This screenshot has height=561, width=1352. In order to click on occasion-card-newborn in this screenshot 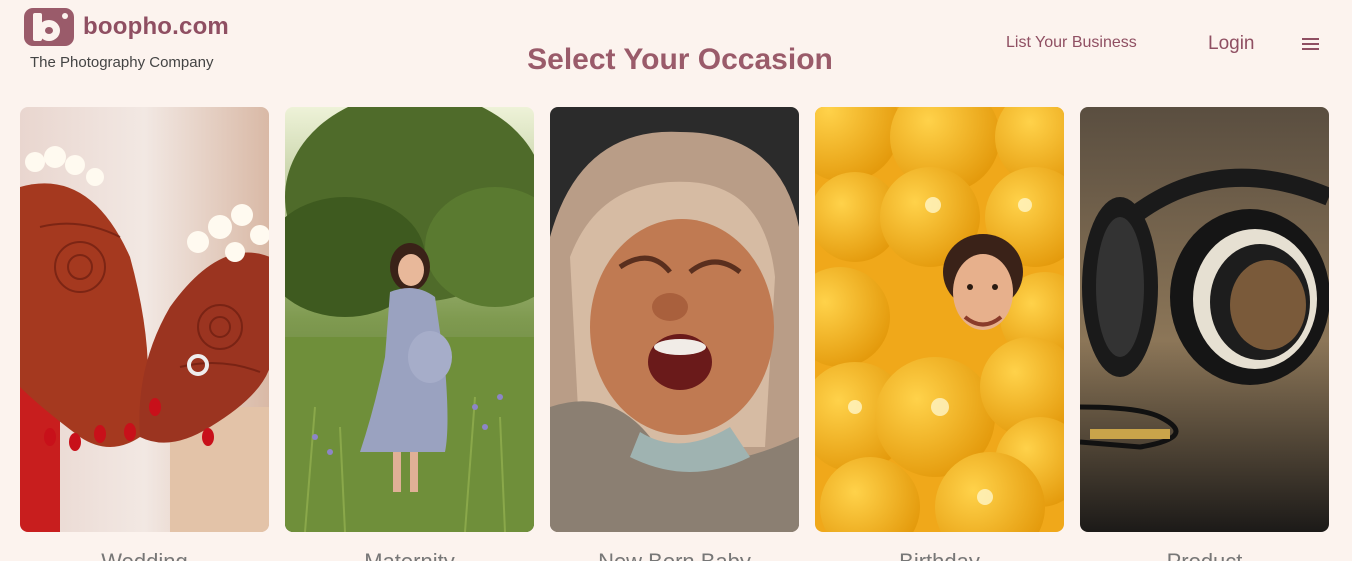, I will do `click(674, 319)`.